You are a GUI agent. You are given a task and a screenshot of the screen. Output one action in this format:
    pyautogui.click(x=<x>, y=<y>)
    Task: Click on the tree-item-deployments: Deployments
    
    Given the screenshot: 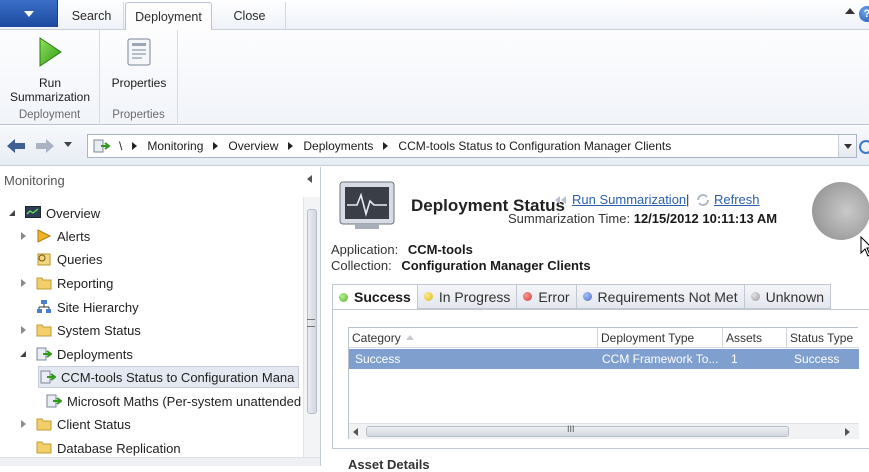 What is the action you would take?
    pyautogui.click(x=75, y=354)
    